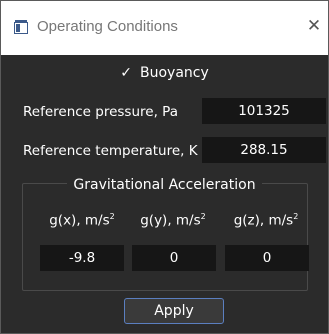  I want to click on checkmark-icon: ✓, so click(126, 73).